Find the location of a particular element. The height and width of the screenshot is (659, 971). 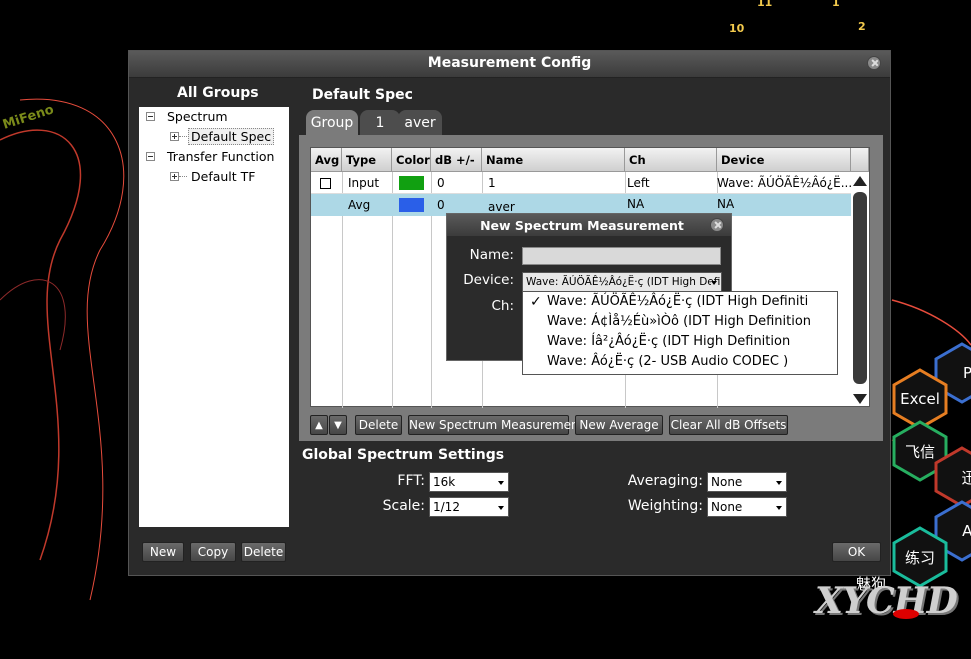

menu-item-device: Wave: Íâ²¿Âó¿Ë·ç (IDT High Definition is located at coordinates (680, 342).